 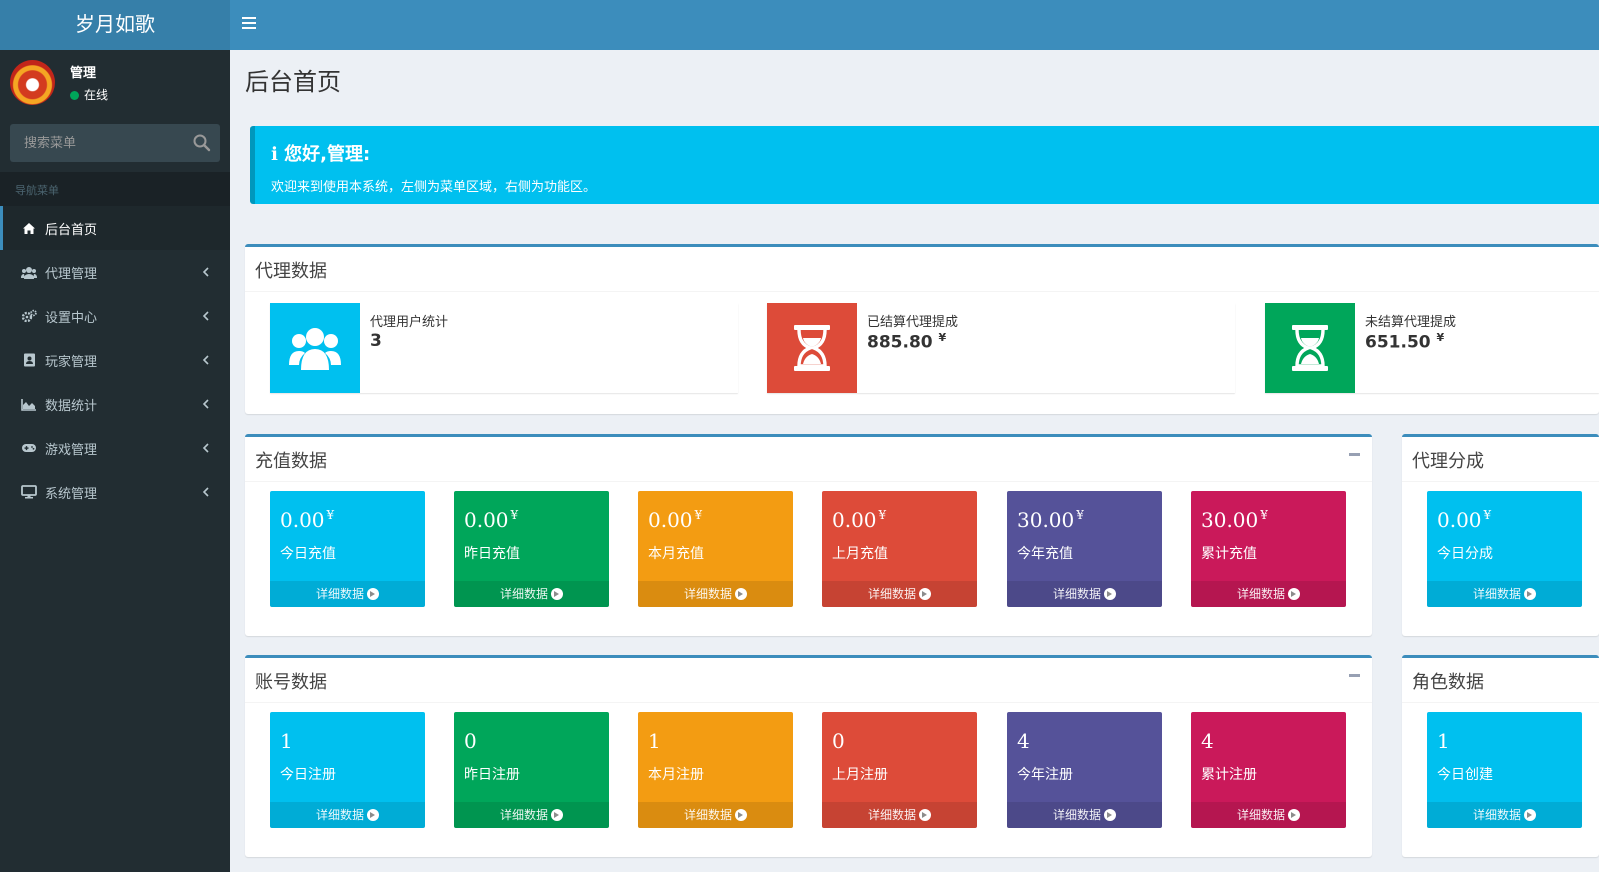 What do you see at coordinates (376, 341) in the screenshot?
I see `info-box-value: 3` at bounding box center [376, 341].